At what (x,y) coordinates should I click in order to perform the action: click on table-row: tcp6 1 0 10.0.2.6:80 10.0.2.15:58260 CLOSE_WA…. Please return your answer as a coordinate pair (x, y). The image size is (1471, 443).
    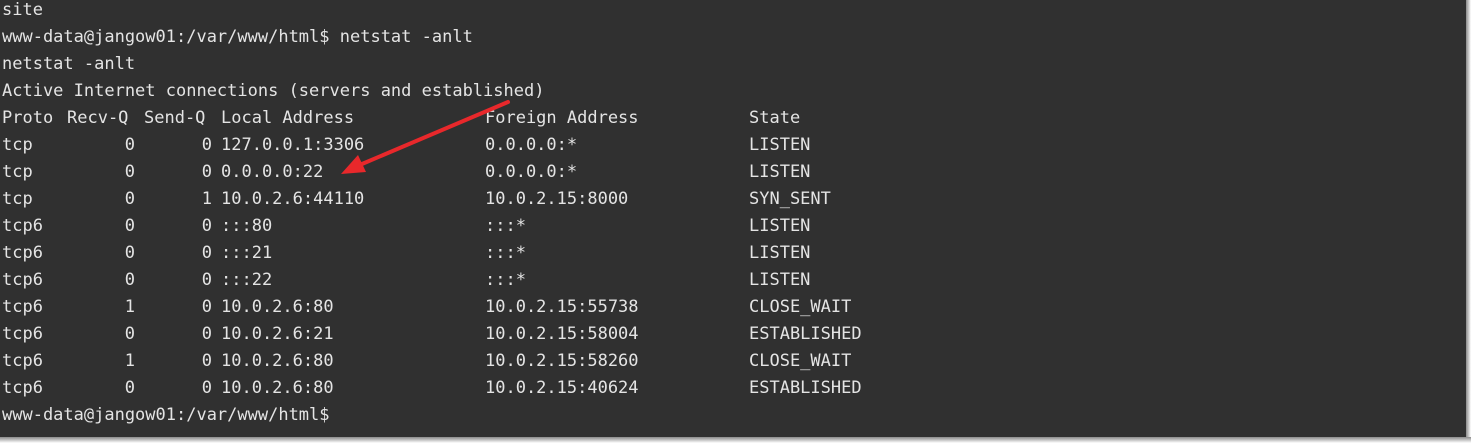
    Looking at the image, I should click on (502, 361).